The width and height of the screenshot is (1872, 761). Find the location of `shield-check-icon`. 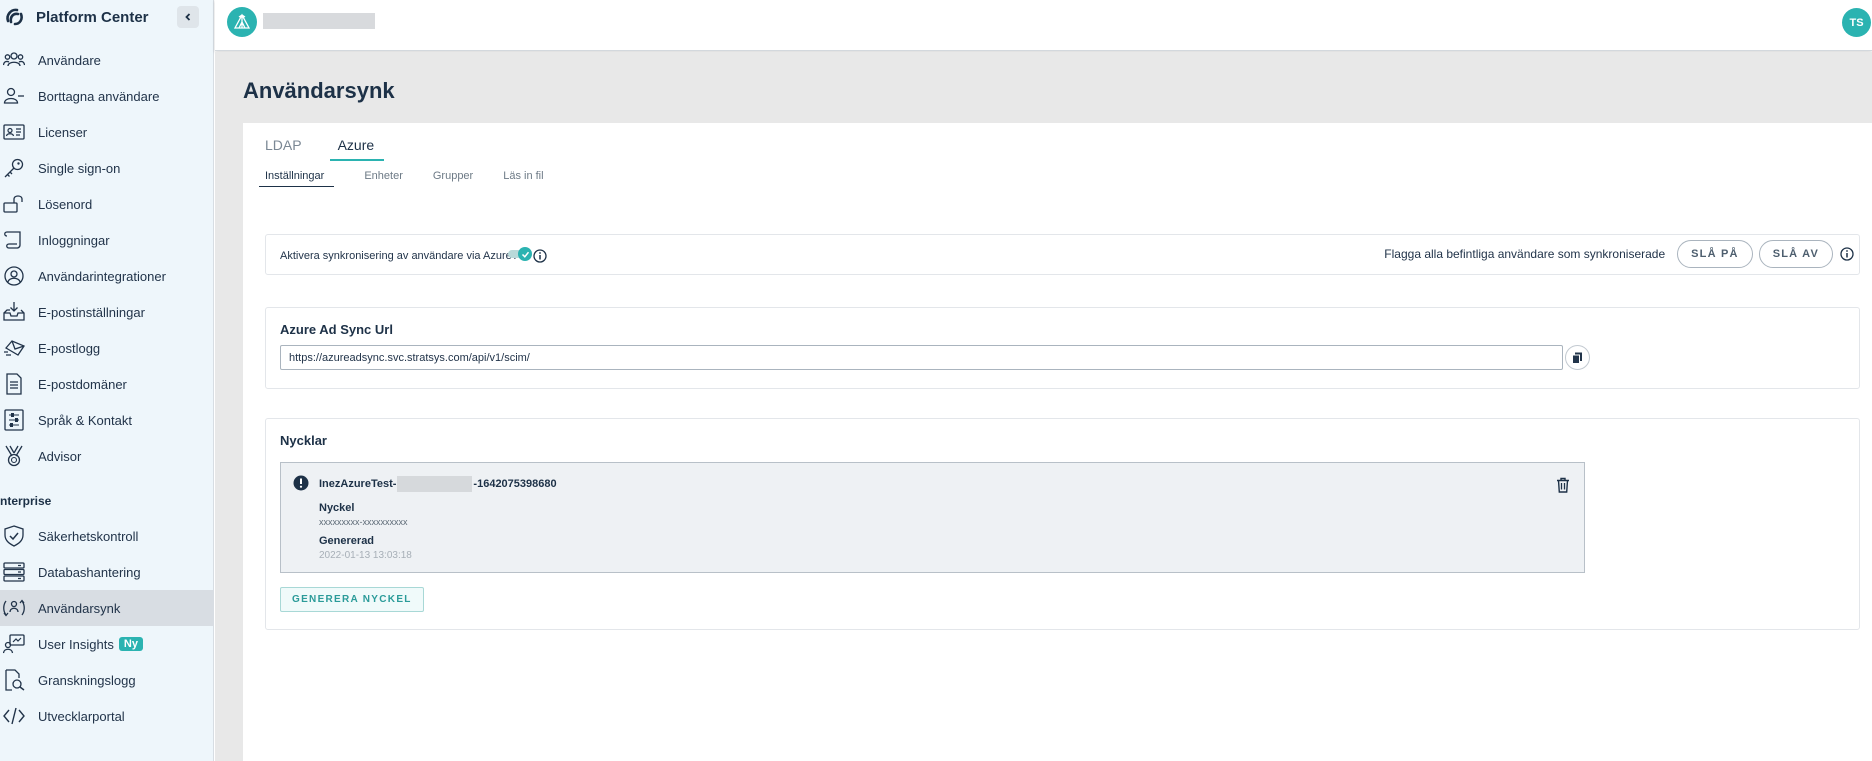

shield-check-icon is located at coordinates (14, 536).